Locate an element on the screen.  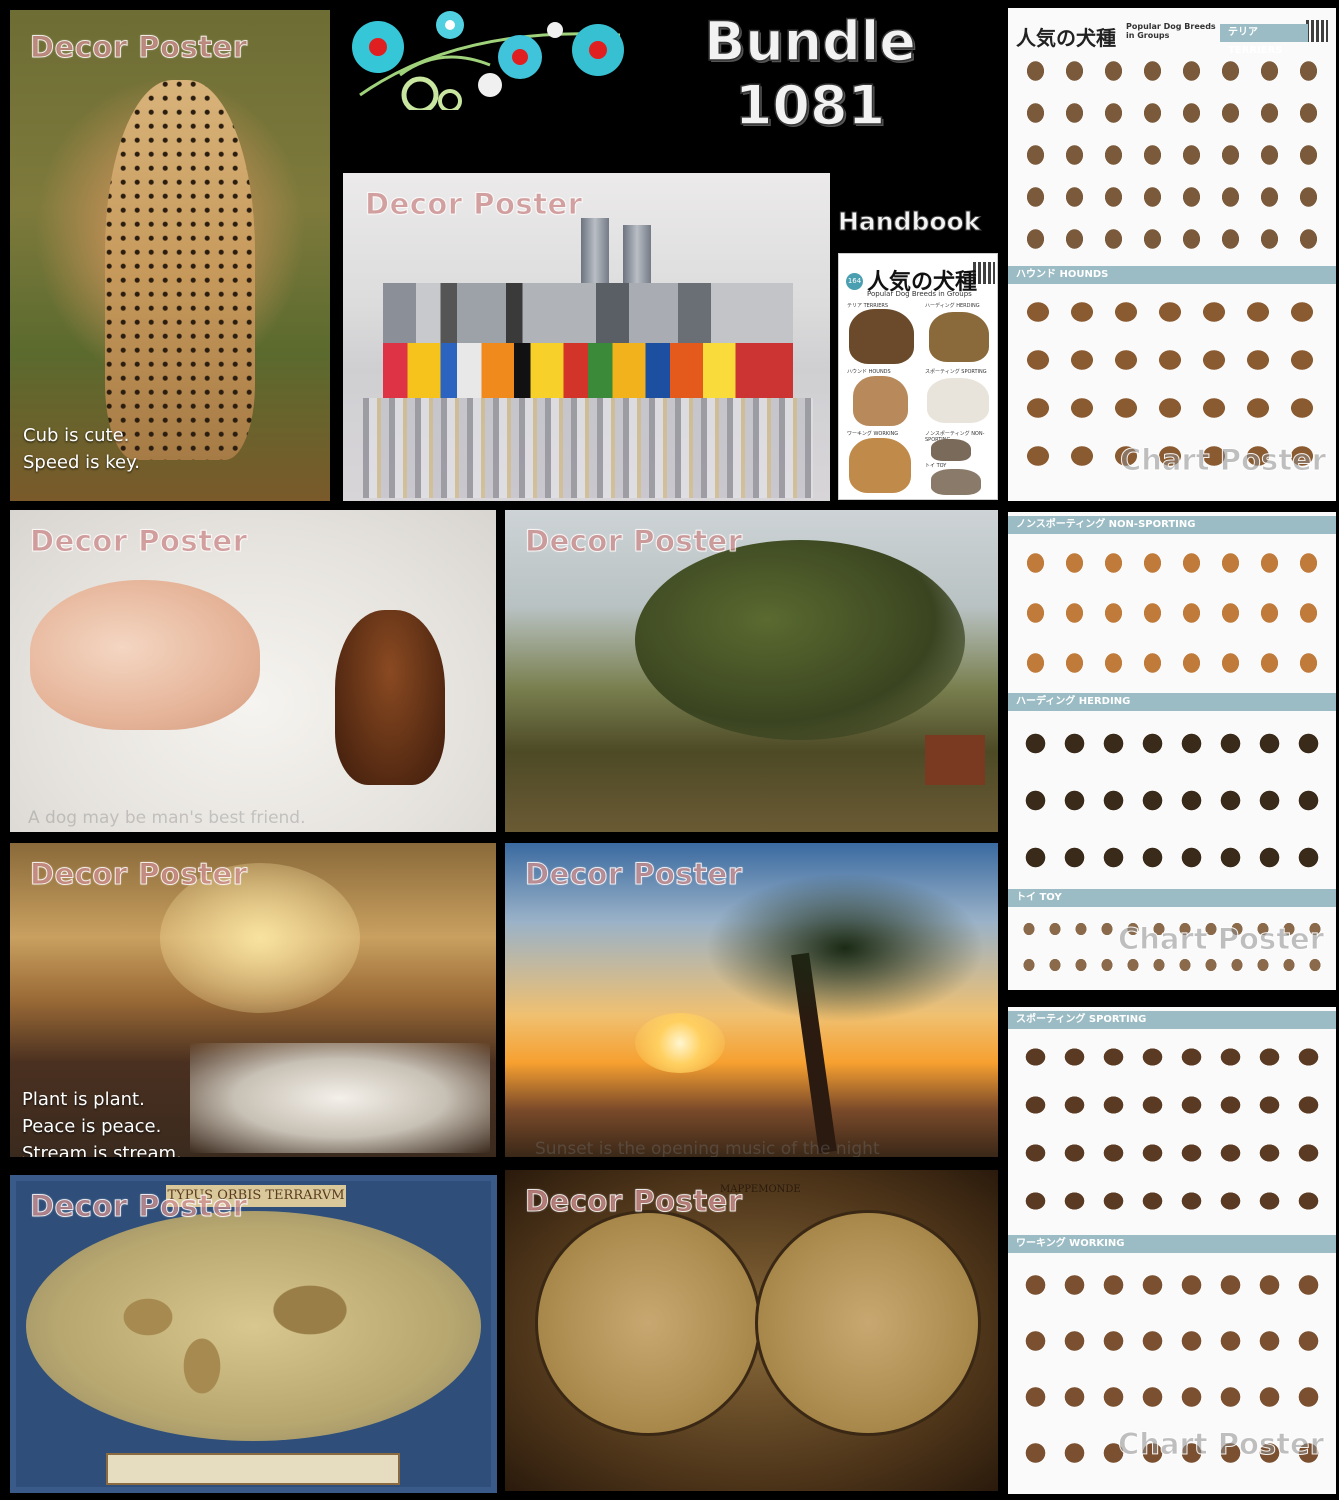
baby-figure is located at coordinates (145, 655).